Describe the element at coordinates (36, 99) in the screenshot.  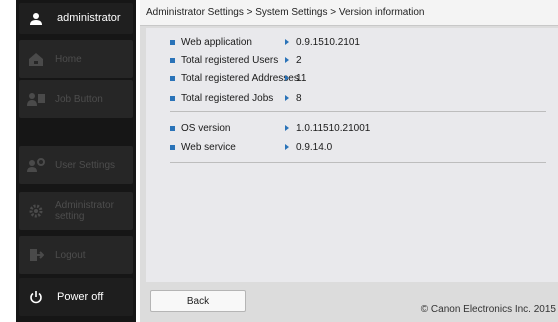
I see `job-button-icon` at that location.